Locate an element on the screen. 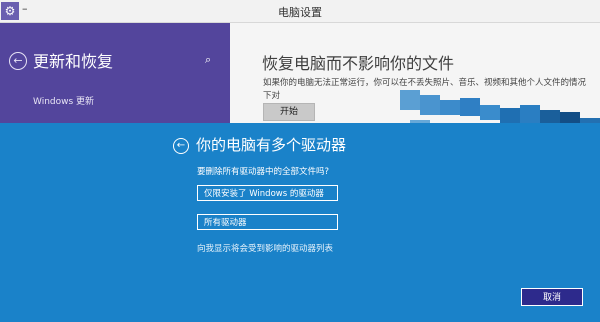  option-all-drives-button: 所有驱动器 is located at coordinates (267, 222).